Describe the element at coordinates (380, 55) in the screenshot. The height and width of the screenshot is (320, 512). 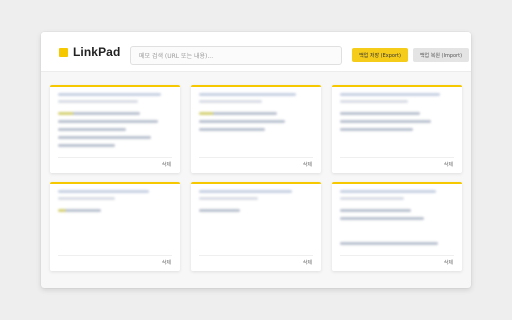
I see `export-button: 백업 저장 (Export)` at that location.